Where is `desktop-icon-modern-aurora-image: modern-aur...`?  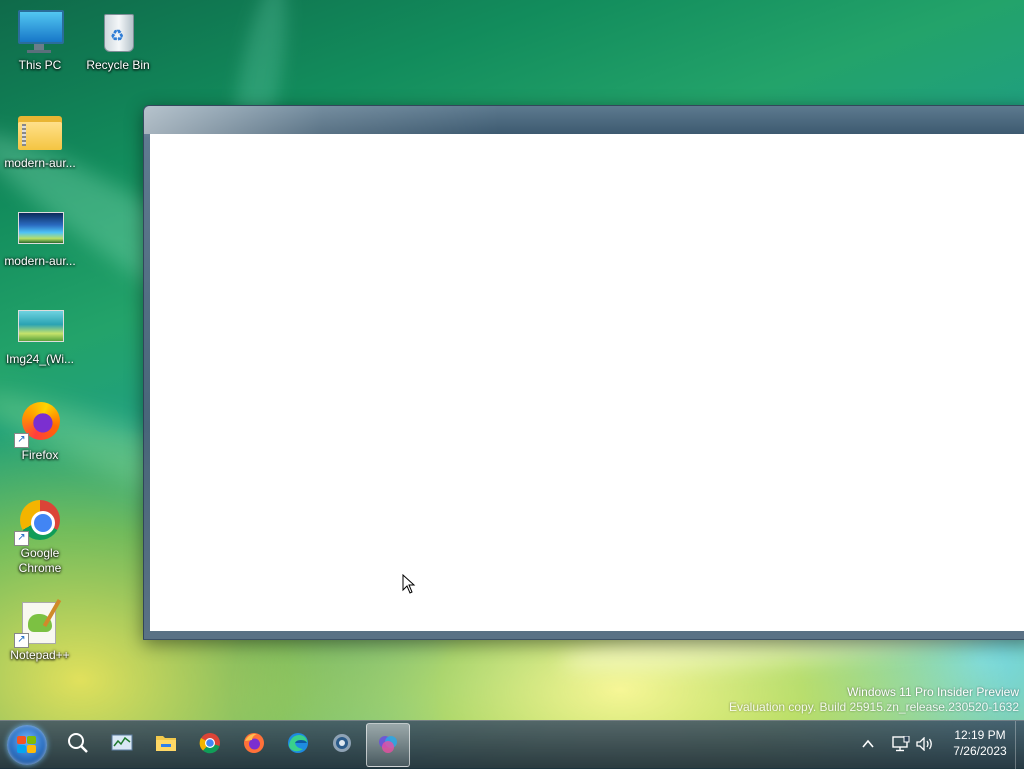 desktop-icon-modern-aurora-image: modern-aur... is located at coordinates (40, 236).